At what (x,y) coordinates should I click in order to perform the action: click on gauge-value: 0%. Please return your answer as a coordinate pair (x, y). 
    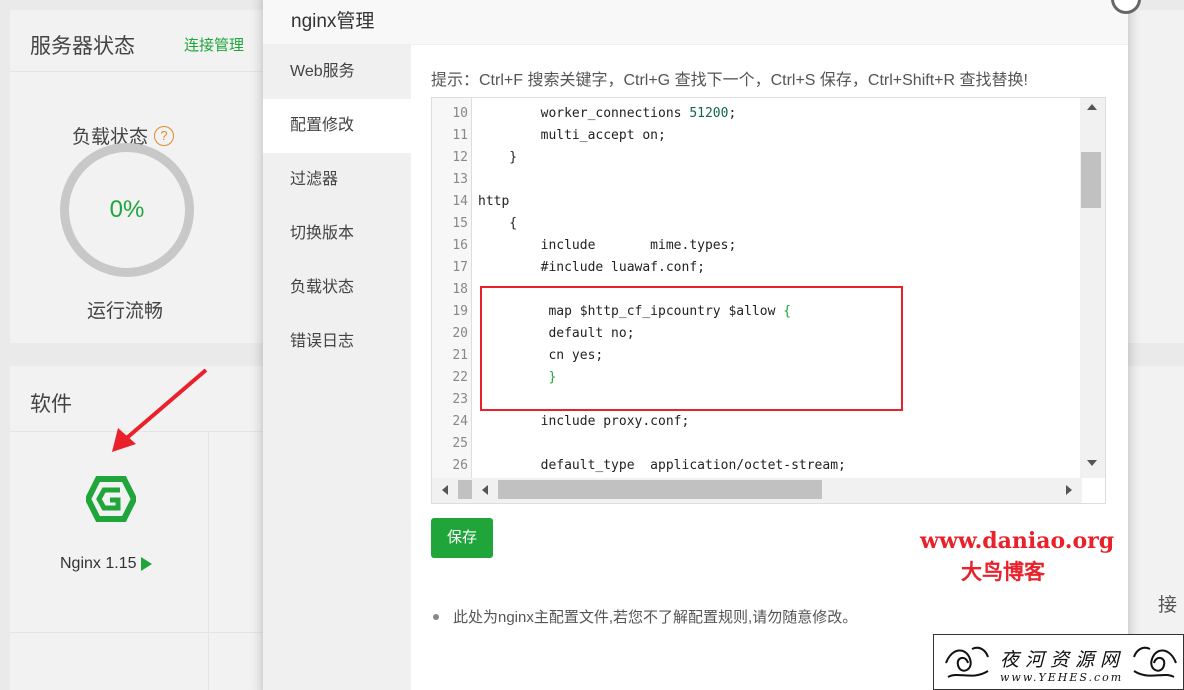
    Looking at the image, I should click on (127, 209).